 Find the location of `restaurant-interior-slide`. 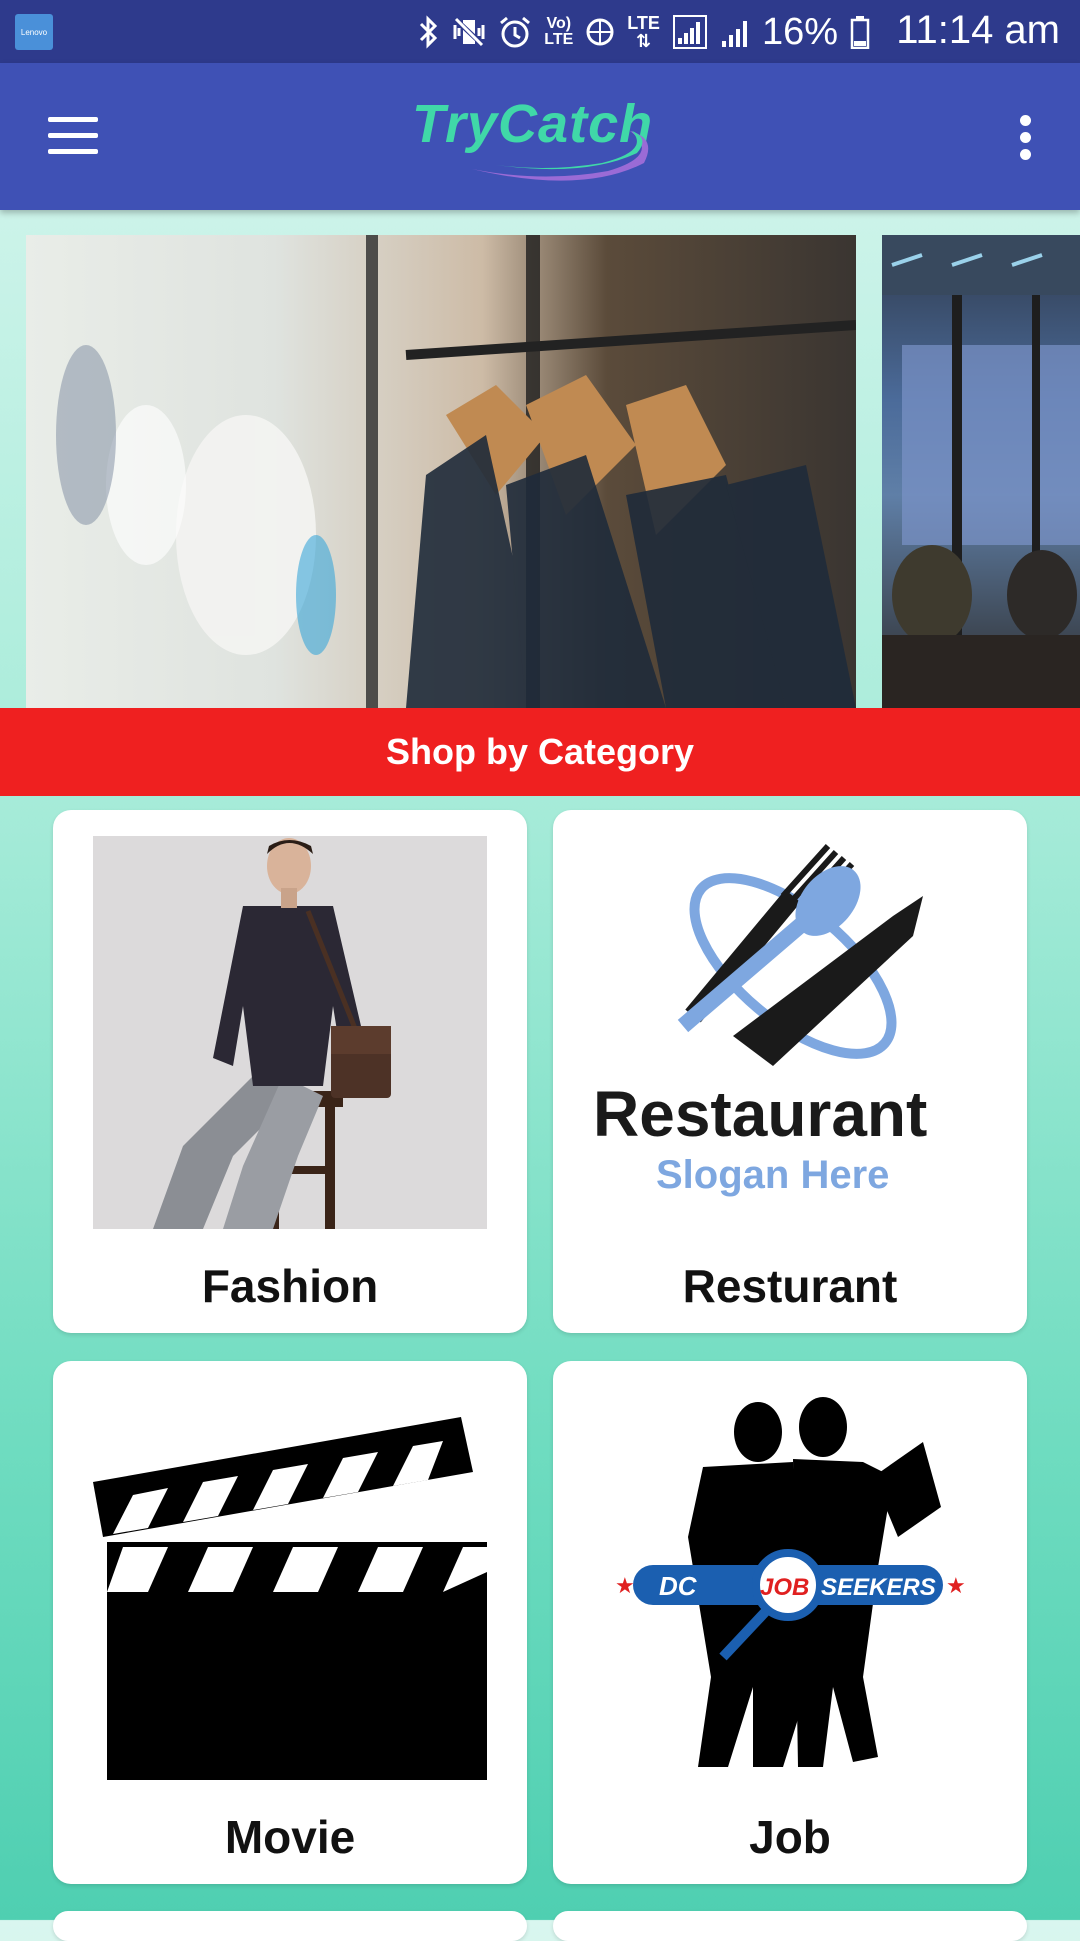

restaurant-interior-slide is located at coordinates (981, 471).